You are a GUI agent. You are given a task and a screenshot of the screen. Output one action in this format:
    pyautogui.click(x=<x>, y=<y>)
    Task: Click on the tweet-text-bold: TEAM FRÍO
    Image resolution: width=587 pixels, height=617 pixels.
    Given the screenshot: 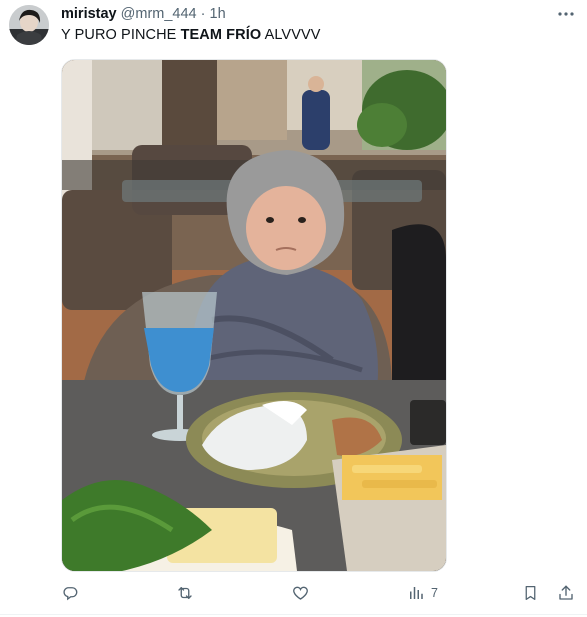 What is the action you would take?
    pyautogui.click(x=221, y=35)
    